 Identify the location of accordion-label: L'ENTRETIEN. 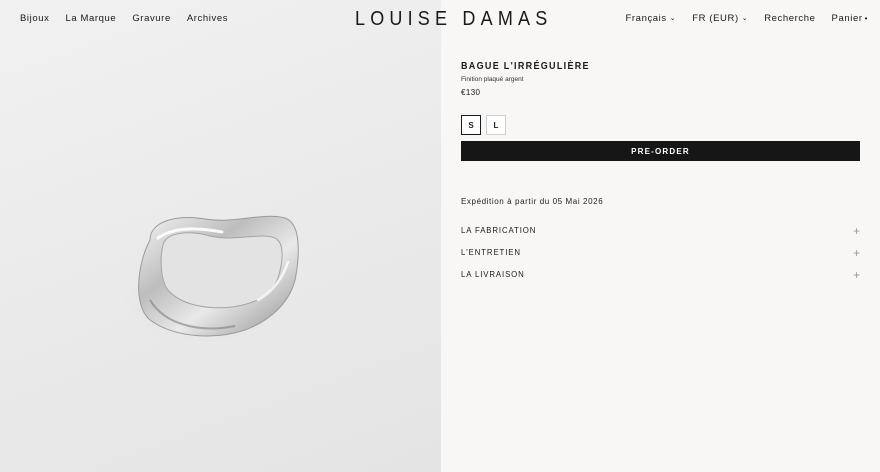
(491, 252).